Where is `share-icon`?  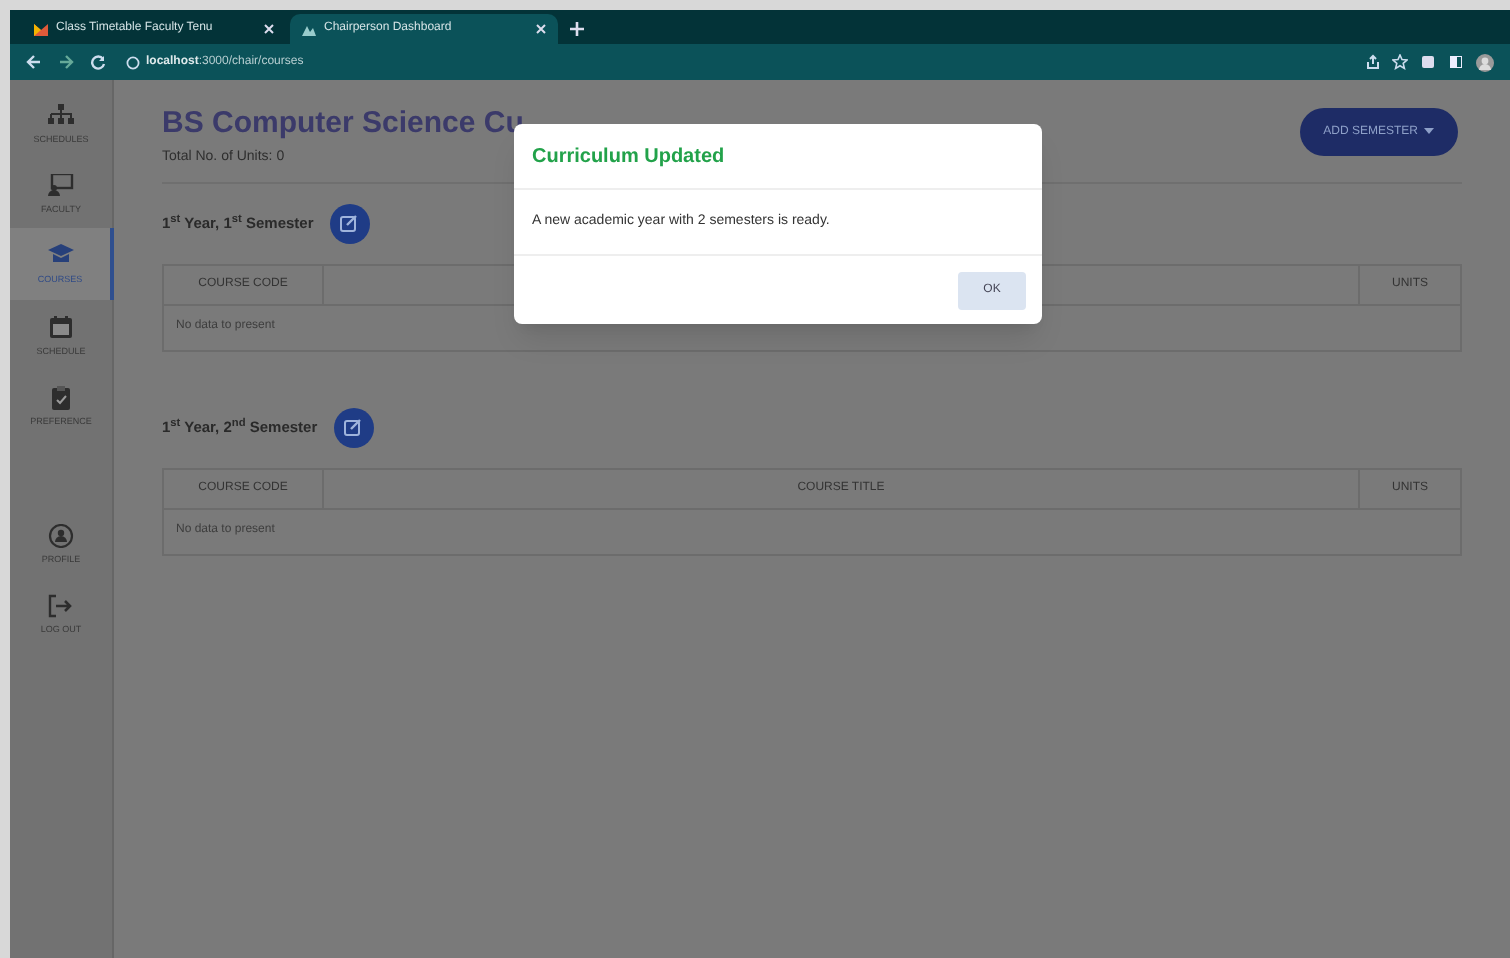
share-icon is located at coordinates (1373, 62).